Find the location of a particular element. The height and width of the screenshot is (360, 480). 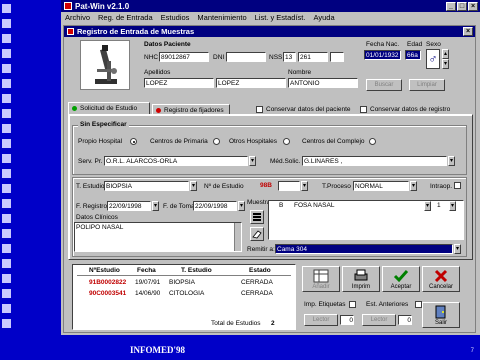

lector-button-2: Lector is located at coordinates (379, 320).